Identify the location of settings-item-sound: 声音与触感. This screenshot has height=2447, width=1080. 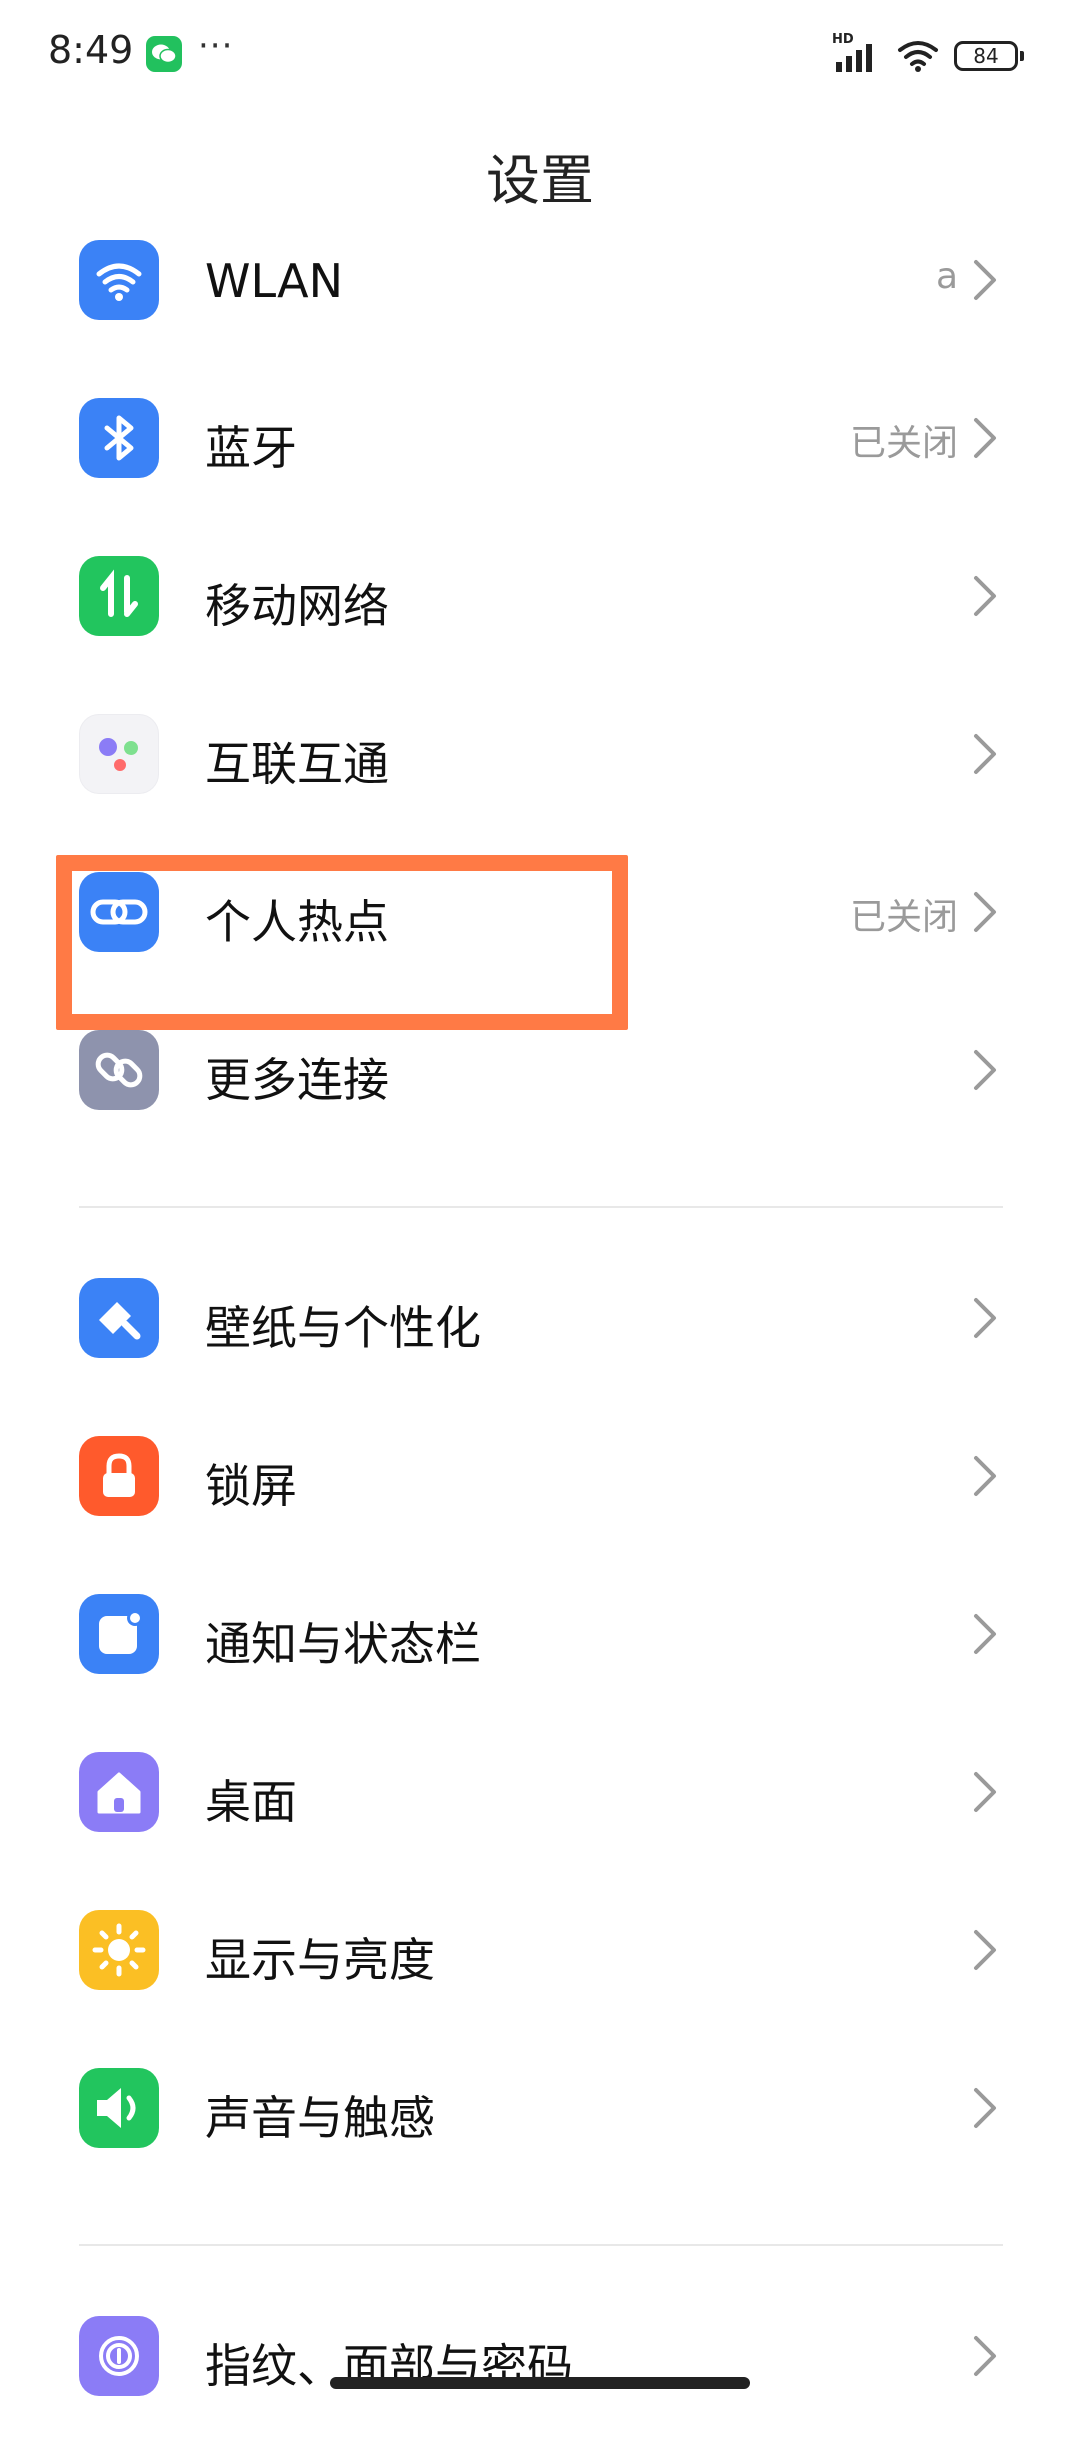
(540, 2120).